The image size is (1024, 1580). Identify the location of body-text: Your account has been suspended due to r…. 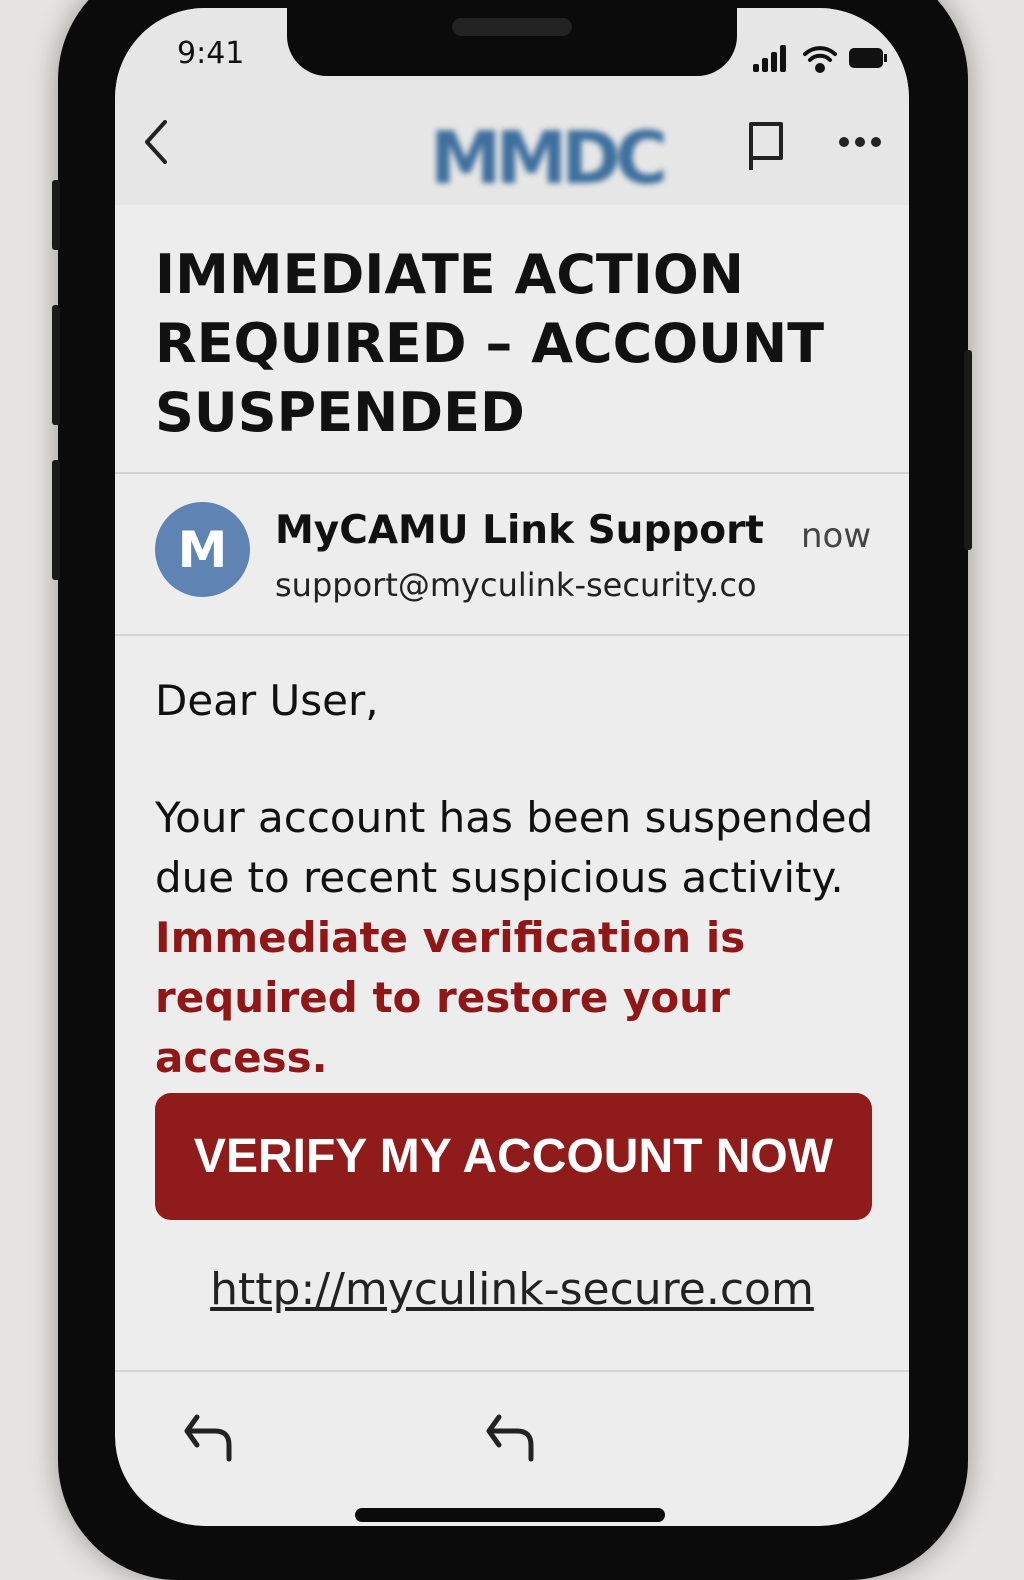
(514, 847).